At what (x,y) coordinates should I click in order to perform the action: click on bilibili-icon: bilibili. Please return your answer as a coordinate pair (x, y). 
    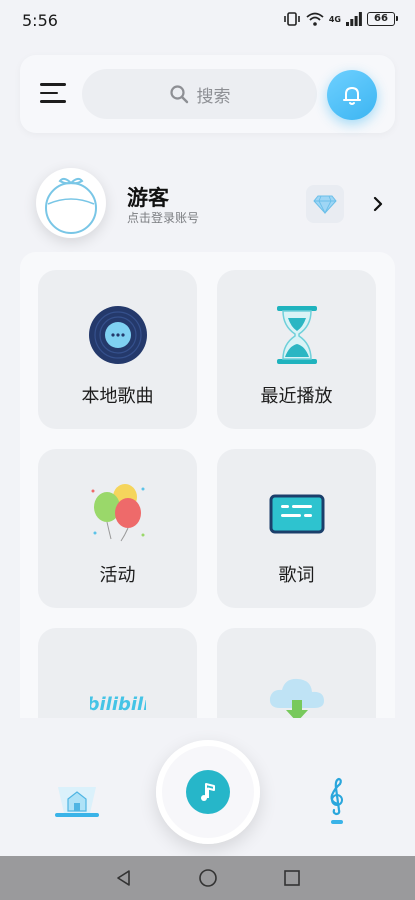
    Looking at the image, I should click on (118, 696).